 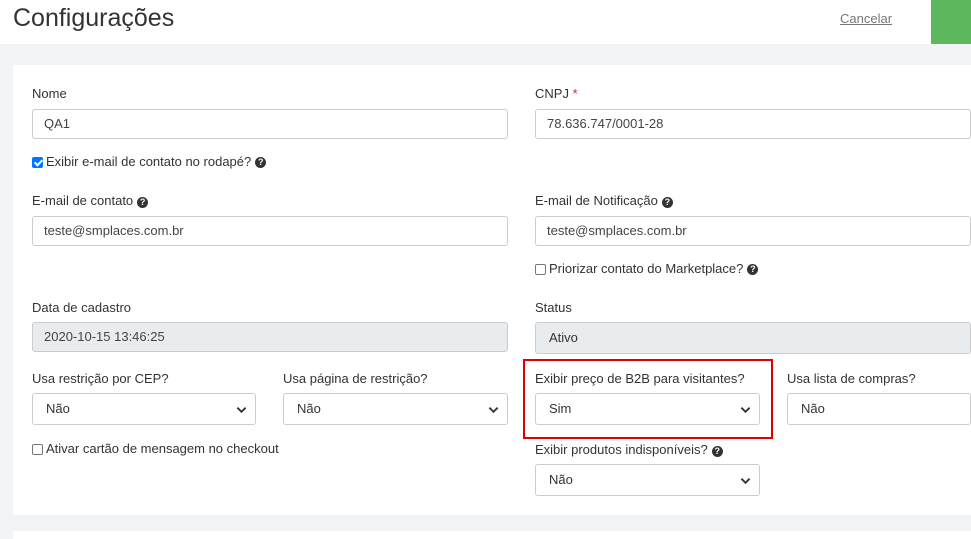 What do you see at coordinates (575, 93) in the screenshot?
I see `required-mark: *` at bounding box center [575, 93].